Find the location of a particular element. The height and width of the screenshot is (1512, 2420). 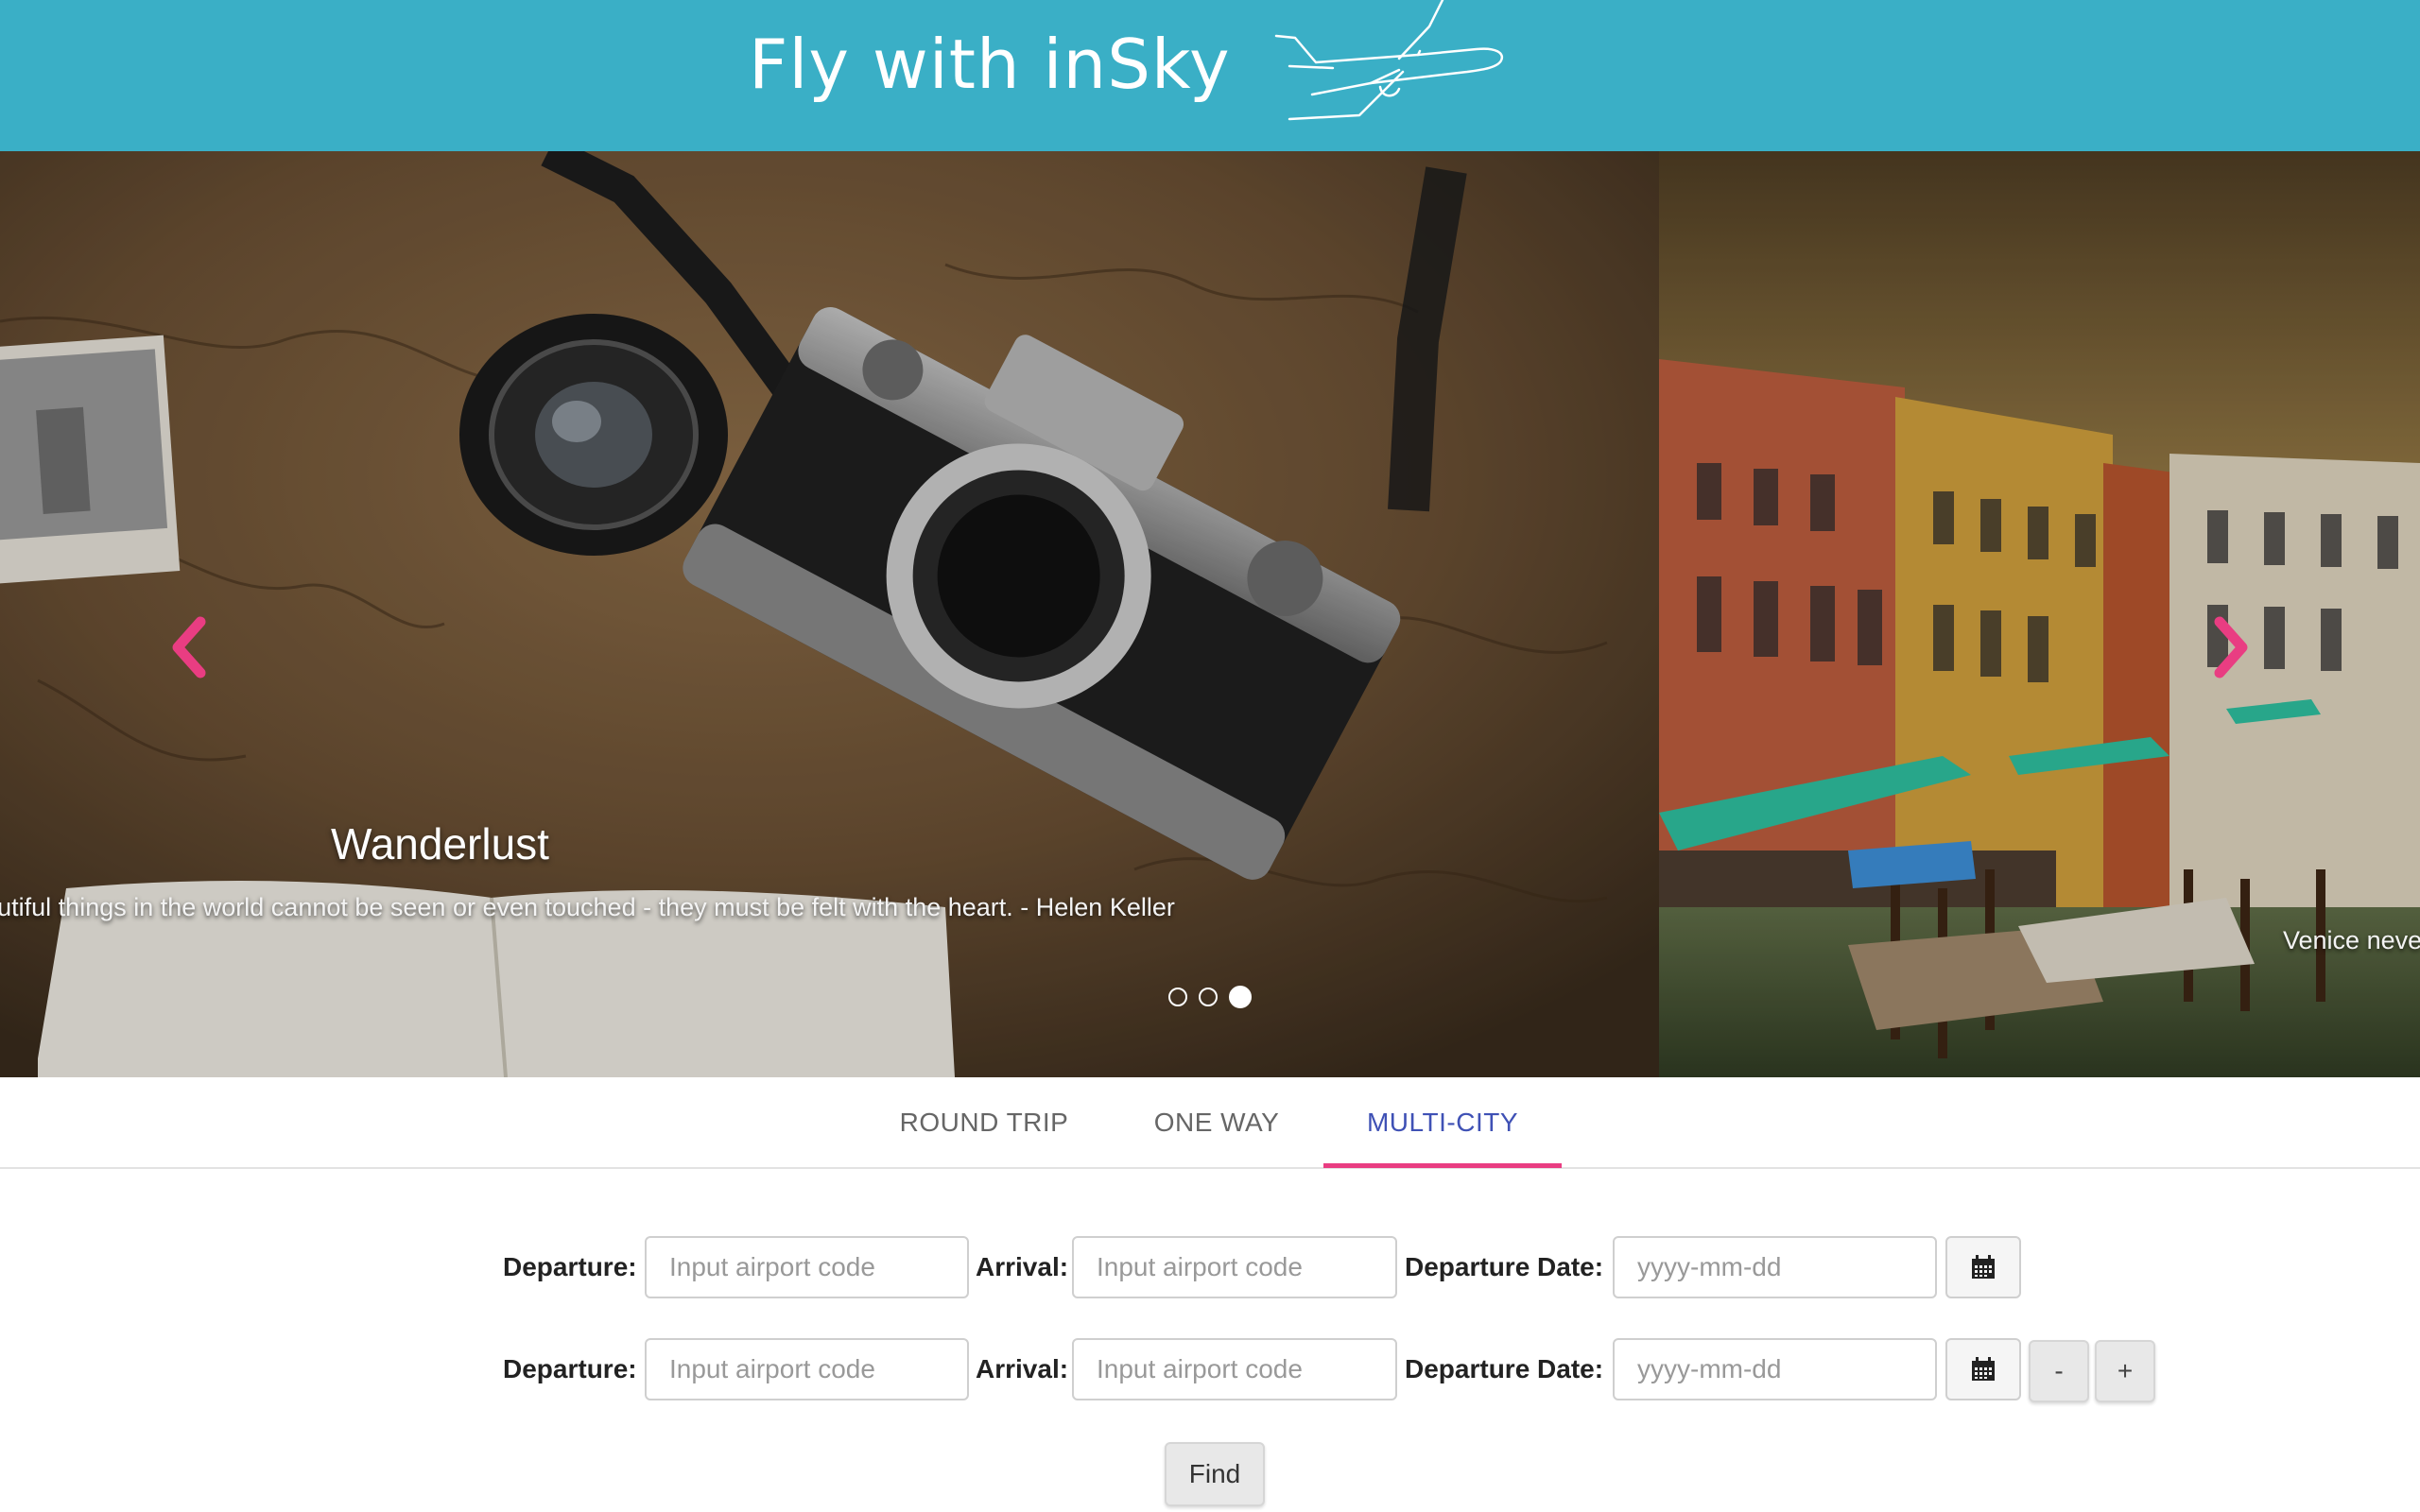

chevron-left-icon is located at coordinates (189, 647).